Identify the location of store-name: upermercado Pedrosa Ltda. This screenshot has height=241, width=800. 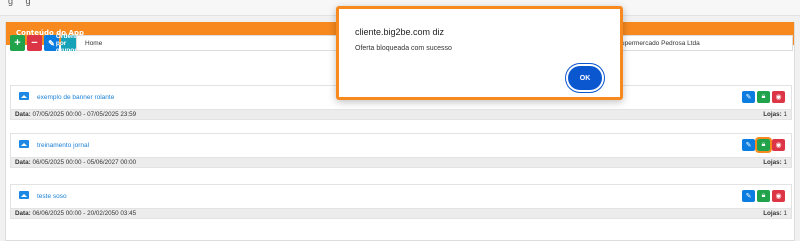
(704, 43).